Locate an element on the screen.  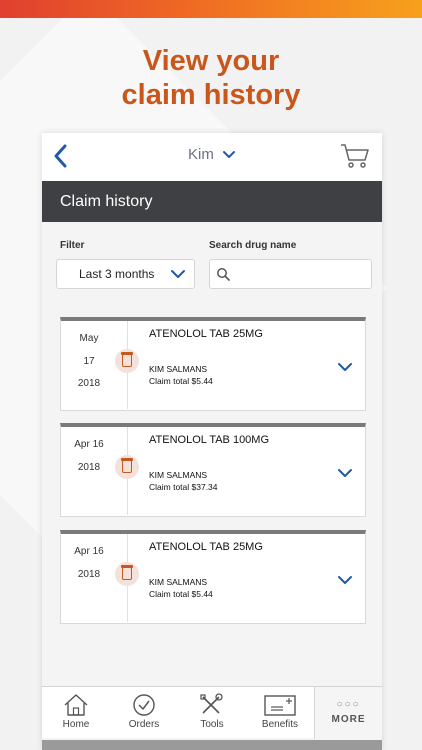
search-drug-field is located at coordinates (290, 274).